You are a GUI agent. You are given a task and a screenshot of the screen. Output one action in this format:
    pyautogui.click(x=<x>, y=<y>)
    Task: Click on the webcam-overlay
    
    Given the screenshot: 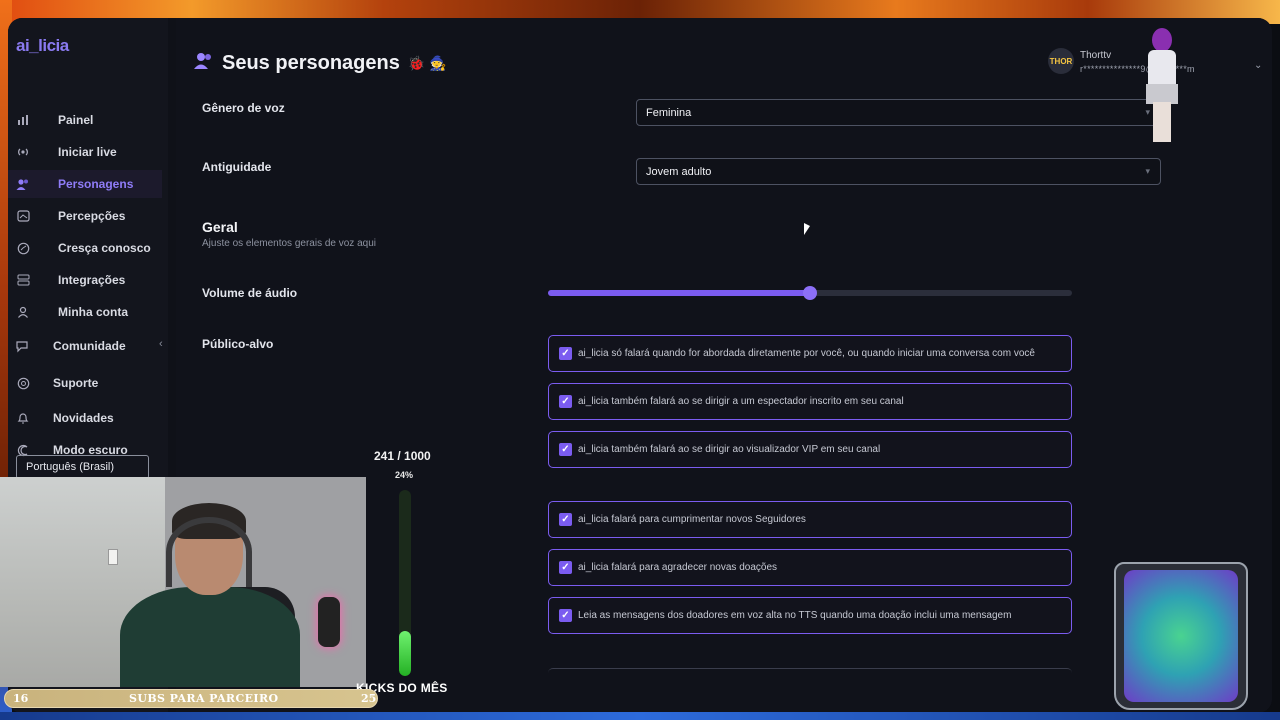 What is the action you would take?
    pyautogui.click(x=183, y=582)
    